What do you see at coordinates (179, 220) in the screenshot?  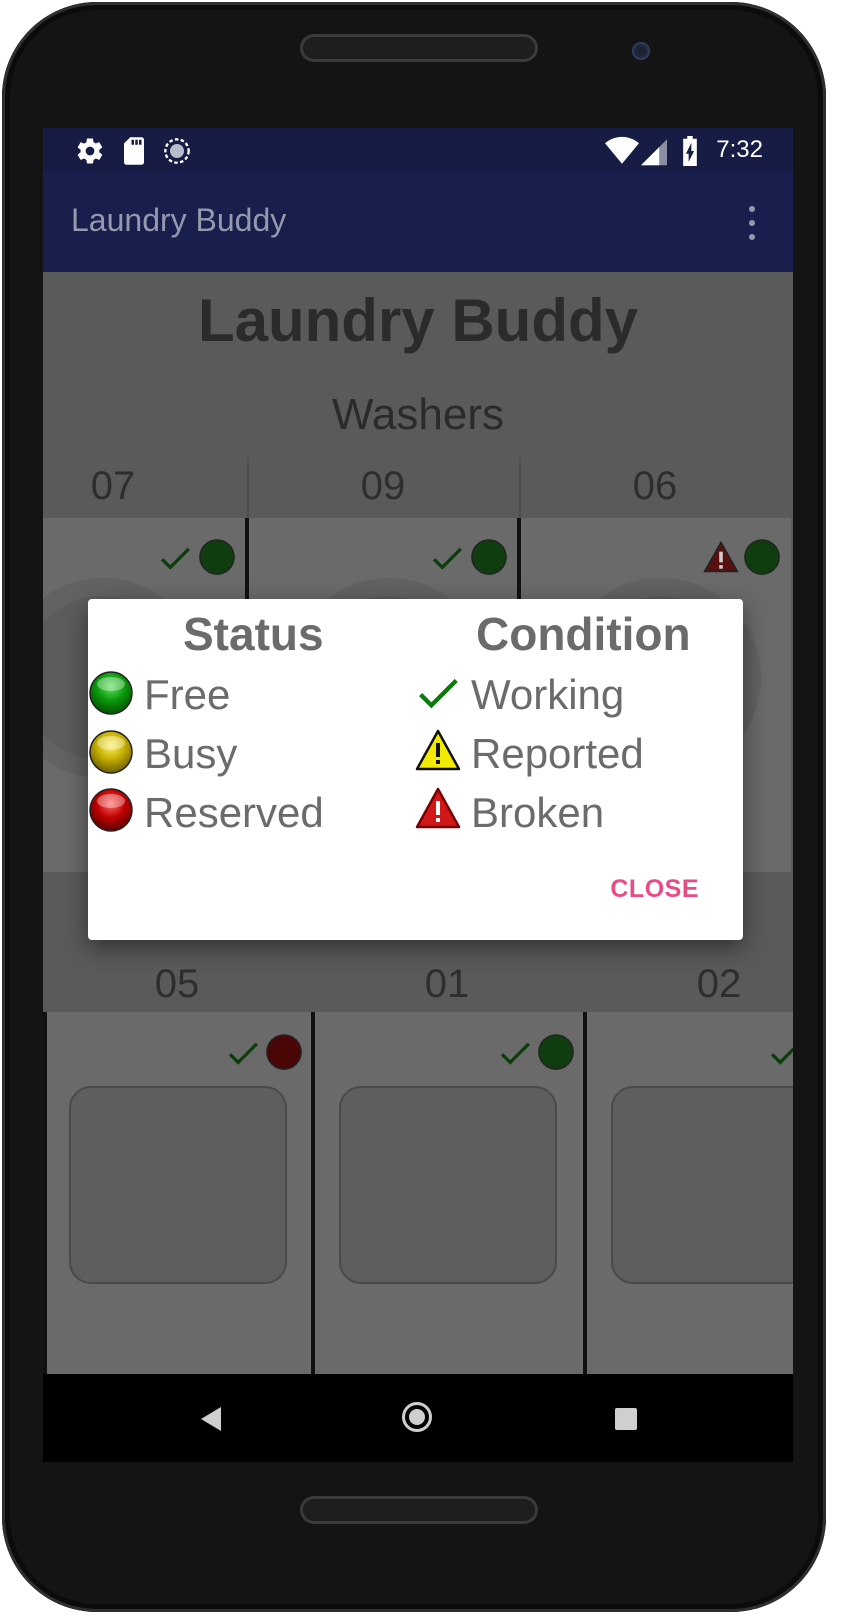 I see `app-title: Laundry Buddy` at bounding box center [179, 220].